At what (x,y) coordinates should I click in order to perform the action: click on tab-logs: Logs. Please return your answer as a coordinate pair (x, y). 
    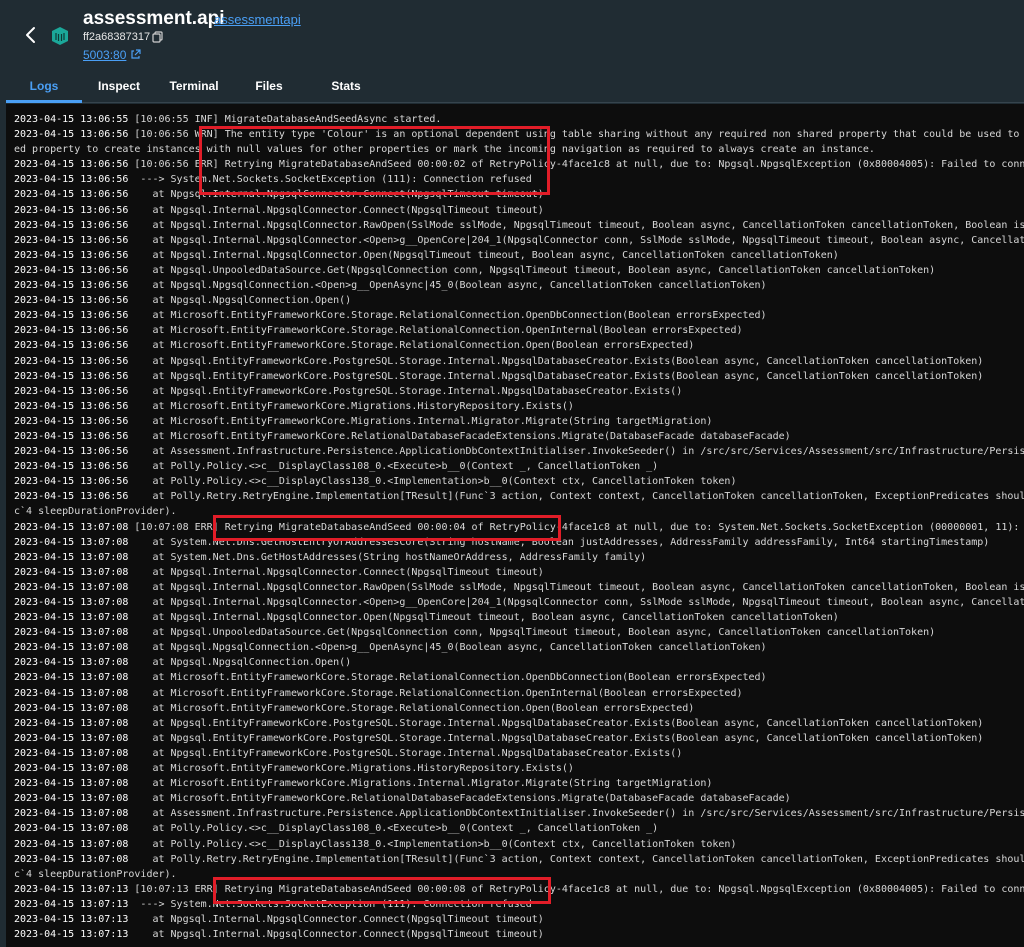
    Looking at the image, I should click on (44, 86).